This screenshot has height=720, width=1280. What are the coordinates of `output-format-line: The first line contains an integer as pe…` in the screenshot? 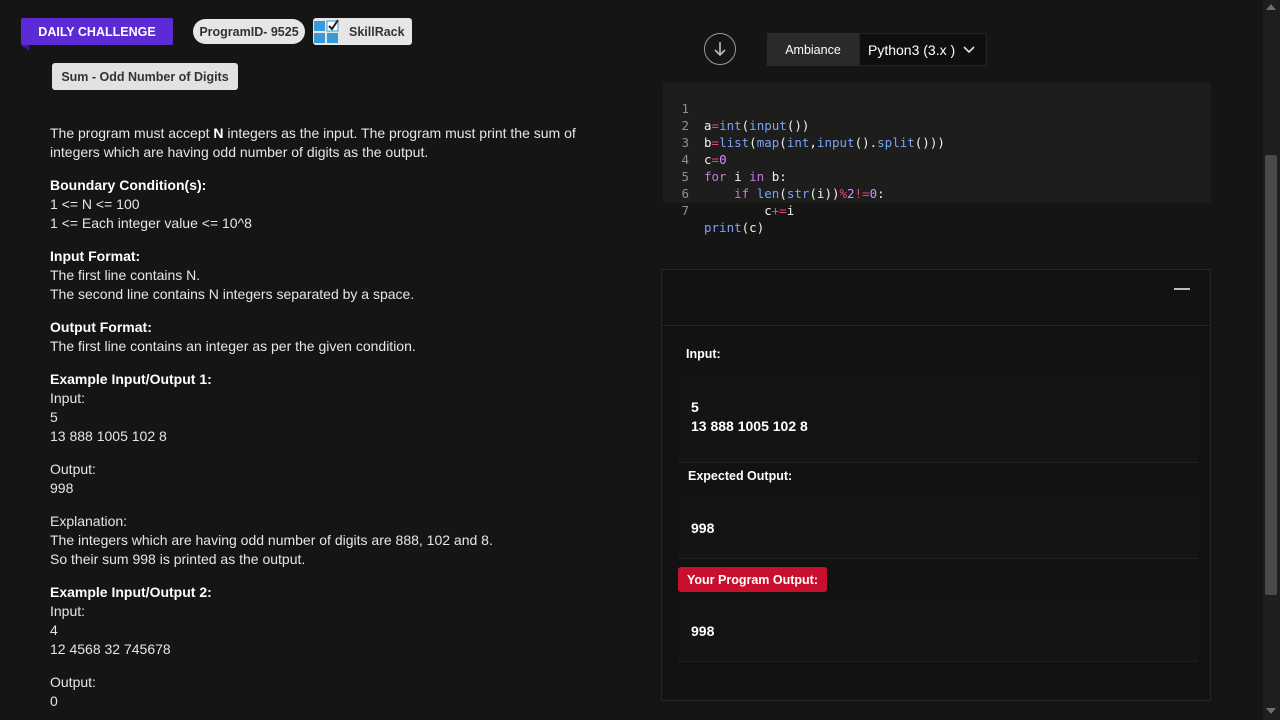 It's located at (233, 346).